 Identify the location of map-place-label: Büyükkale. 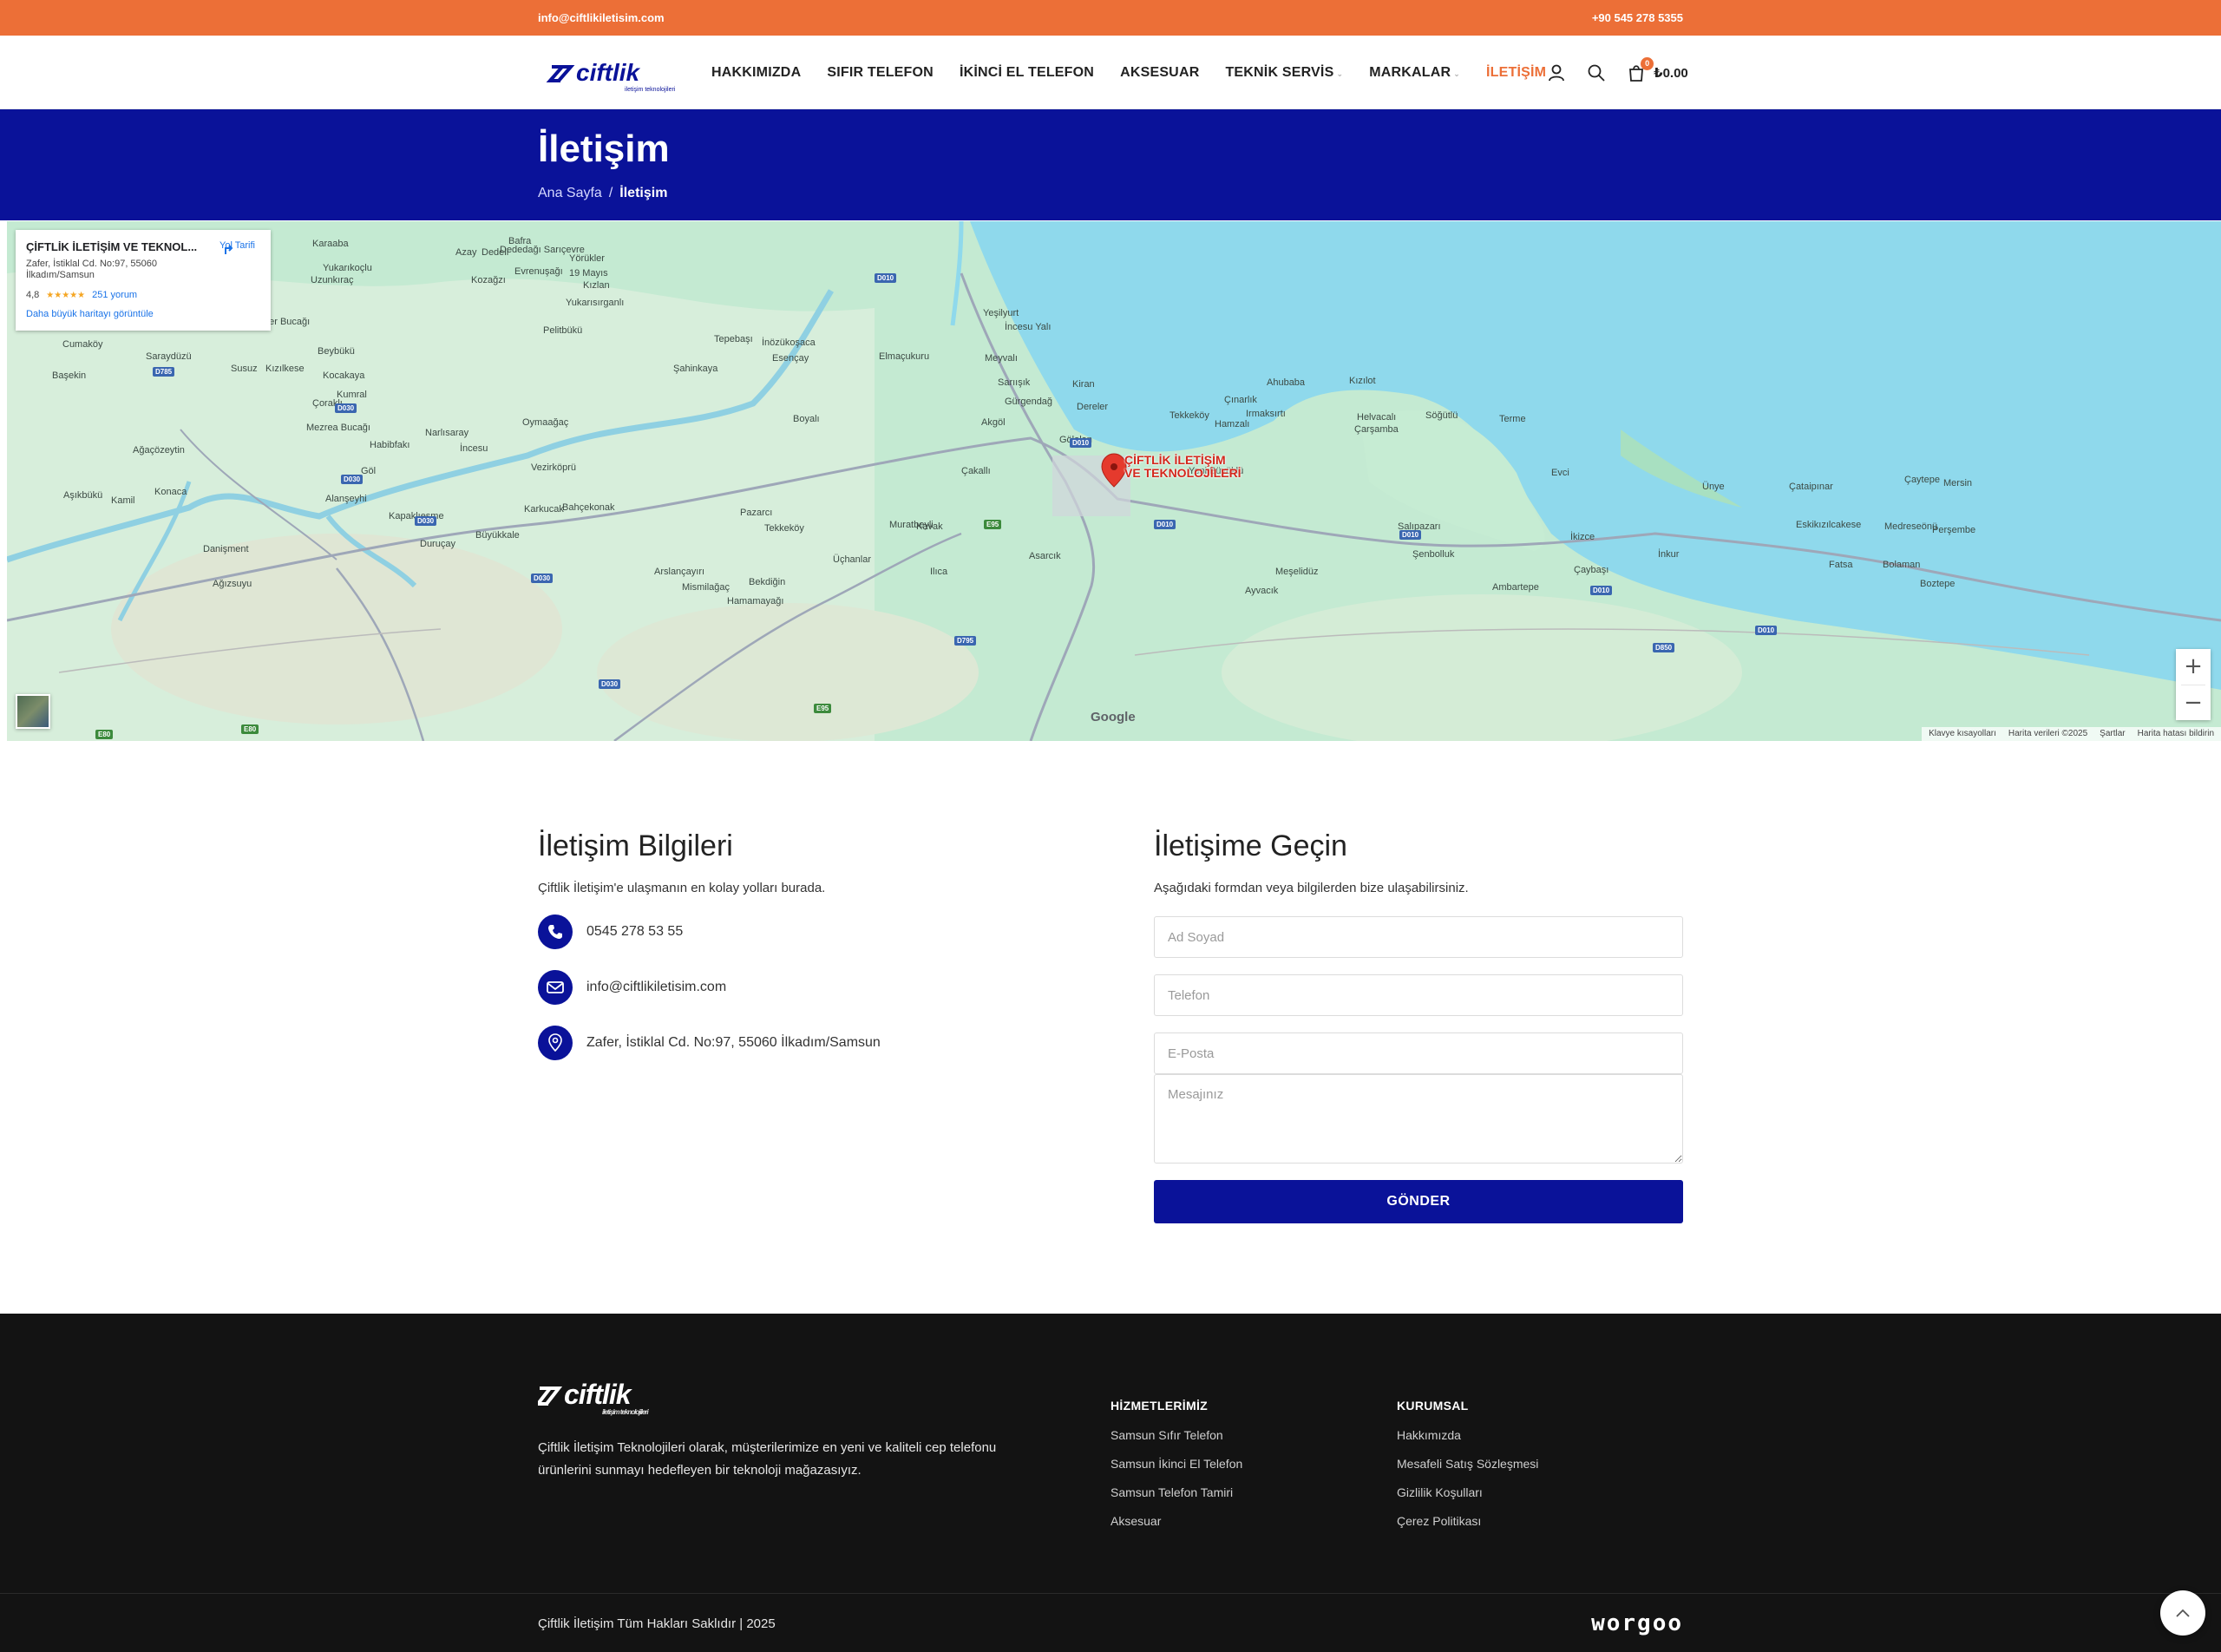
(497, 536).